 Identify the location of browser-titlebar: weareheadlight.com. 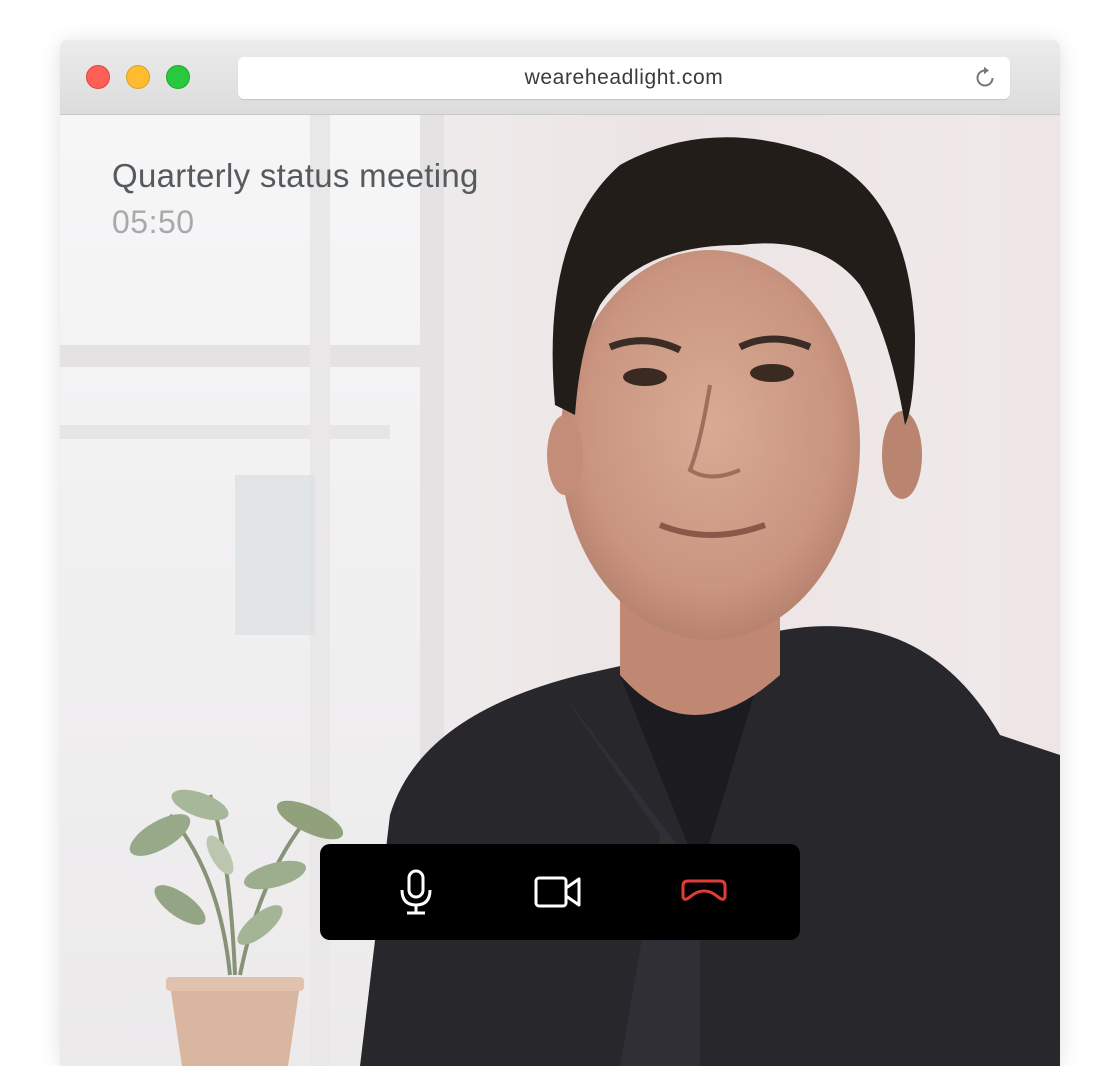
(560, 77).